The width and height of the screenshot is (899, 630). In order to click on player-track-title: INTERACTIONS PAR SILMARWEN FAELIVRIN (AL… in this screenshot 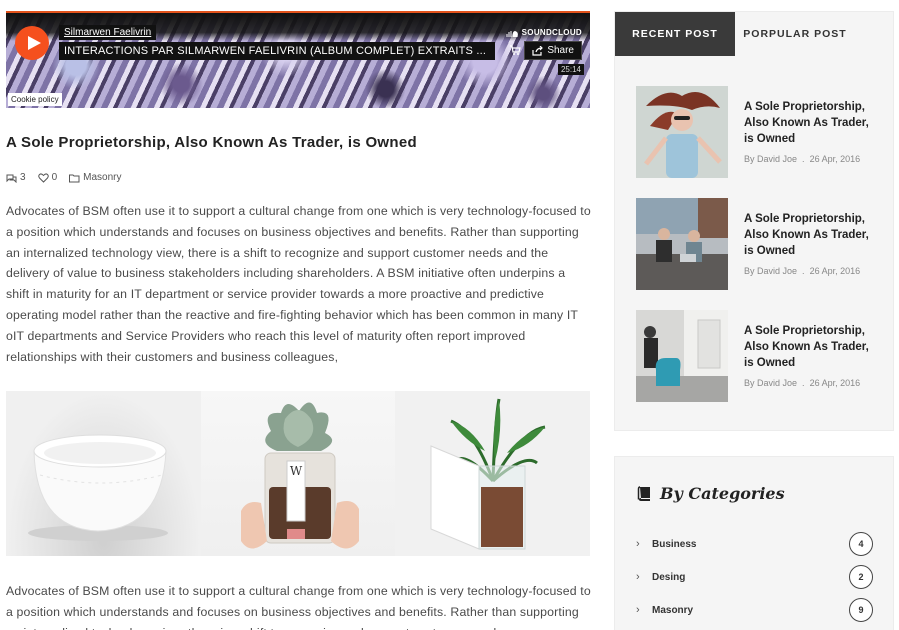, I will do `click(277, 51)`.